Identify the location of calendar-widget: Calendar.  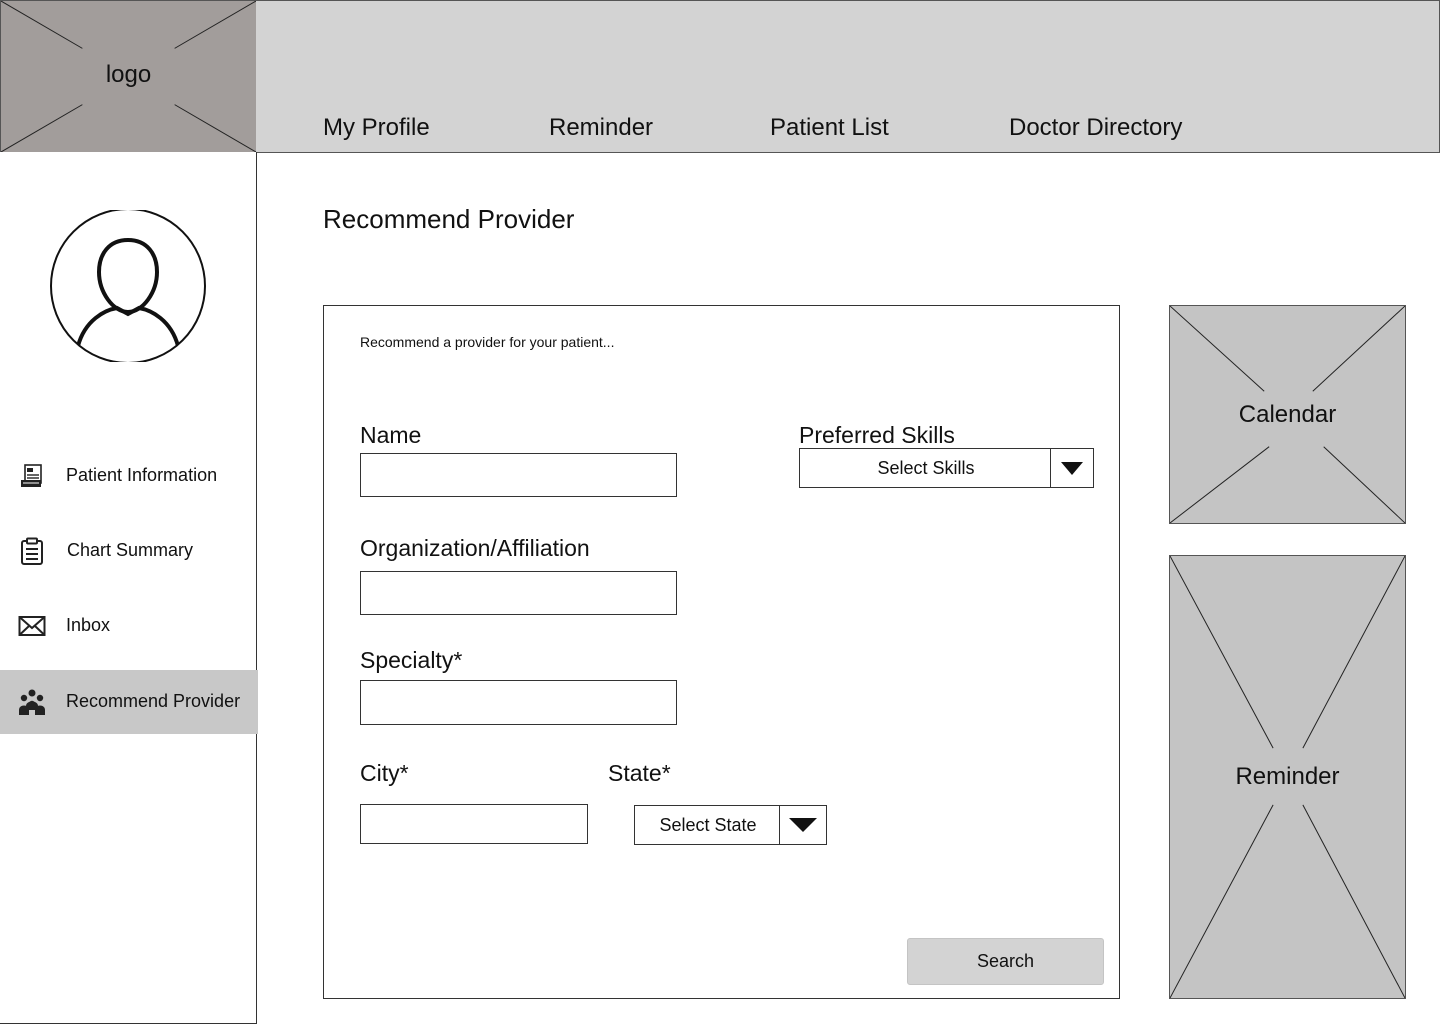
(1287, 414).